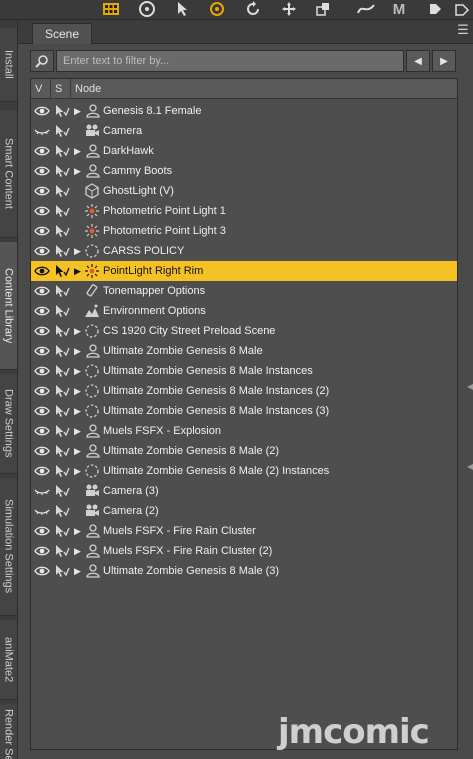 This screenshot has height=759, width=473. What do you see at coordinates (217, 9) in the screenshot?
I see `rotate-gizmo-icon` at bounding box center [217, 9].